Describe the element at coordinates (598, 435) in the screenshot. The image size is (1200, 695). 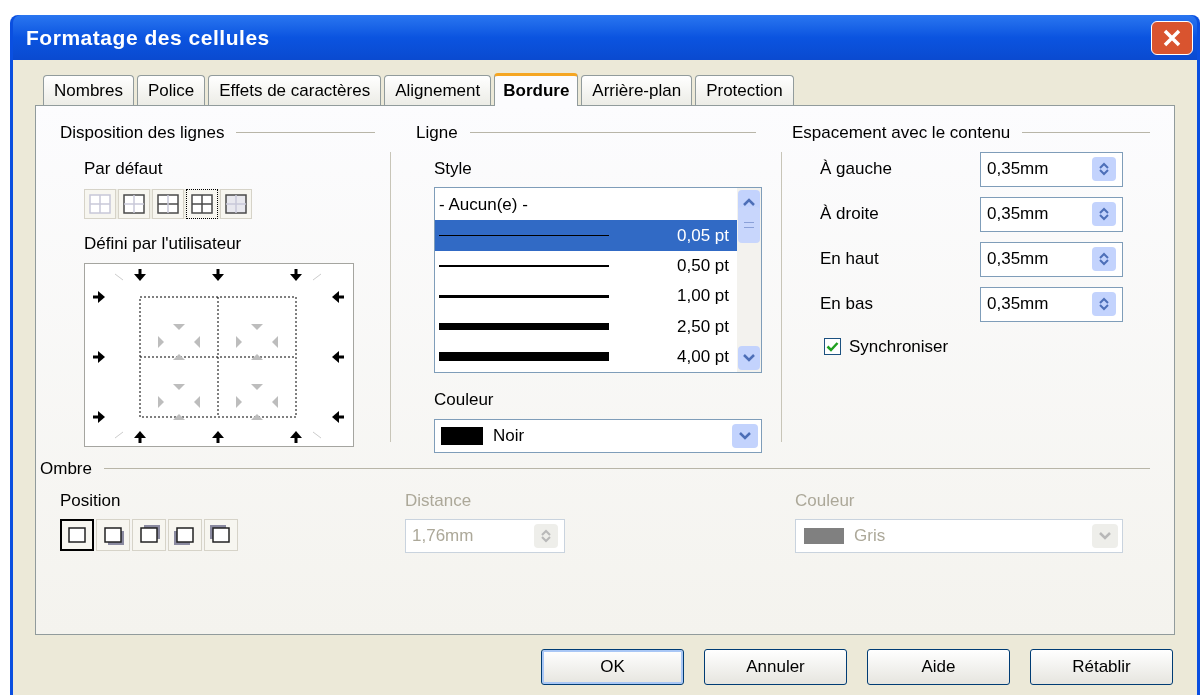
I see `color-dropdown: Noir` at that location.